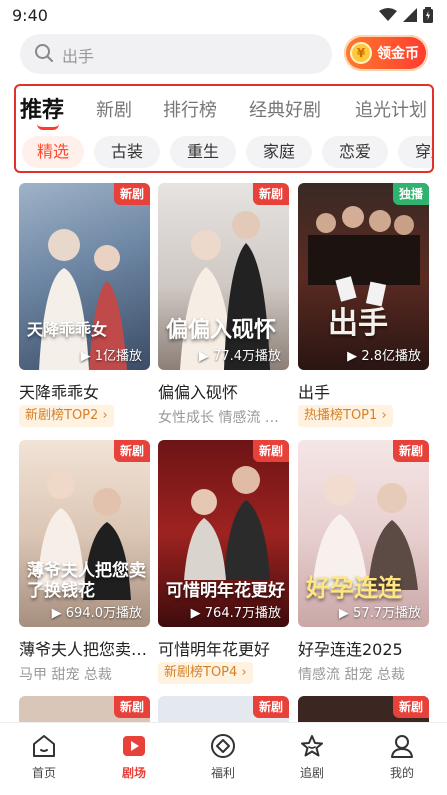 The height and width of the screenshot is (795, 447). I want to click on tab-recommend: 推荐, so click(42, 108).